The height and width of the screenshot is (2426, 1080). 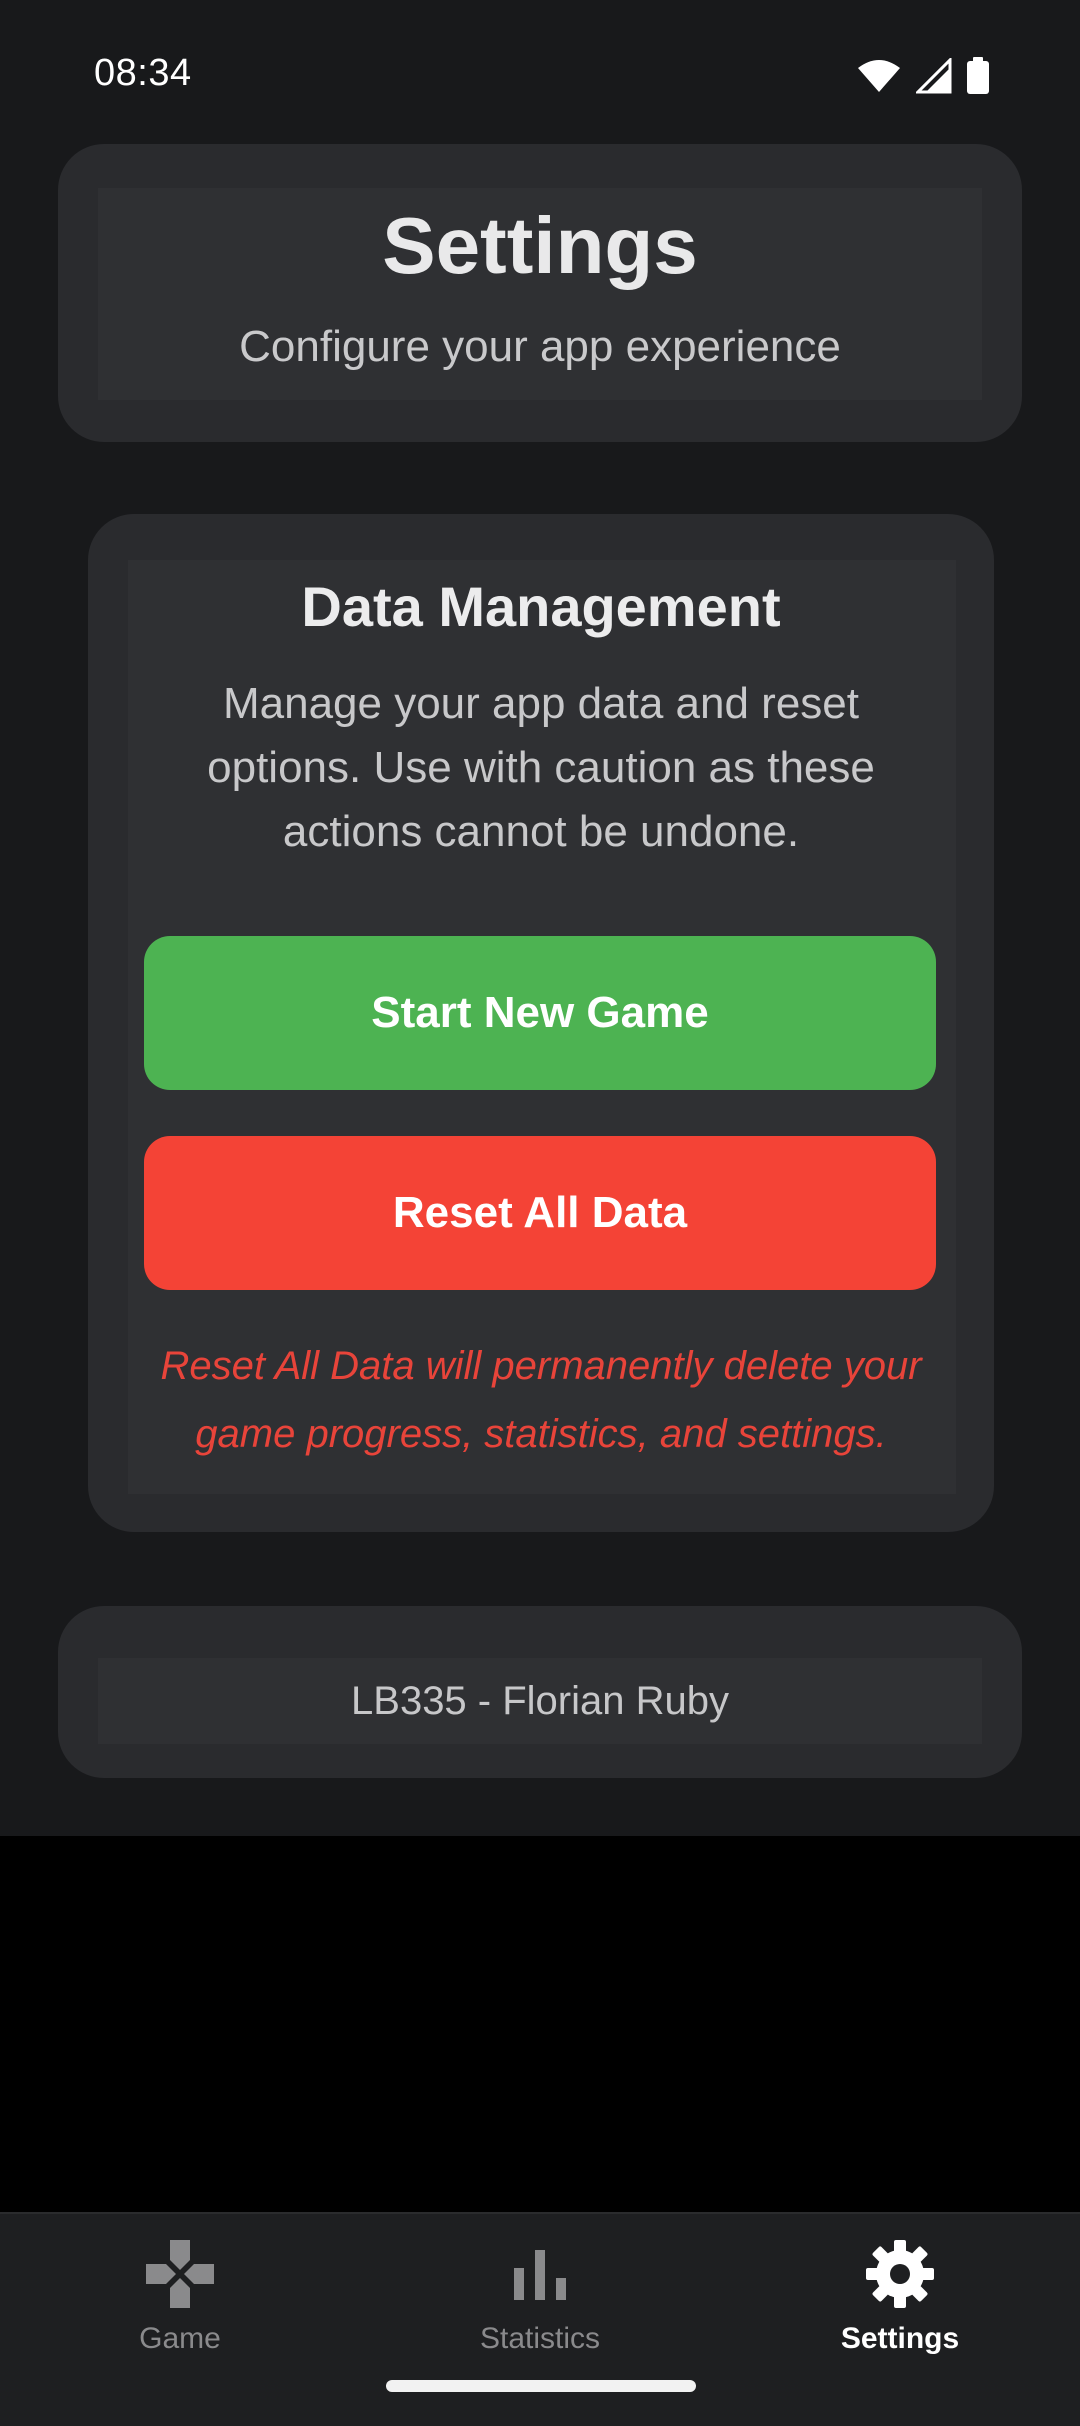 I want to click on nav-label-game: Game, so click(x=180, y=2338).